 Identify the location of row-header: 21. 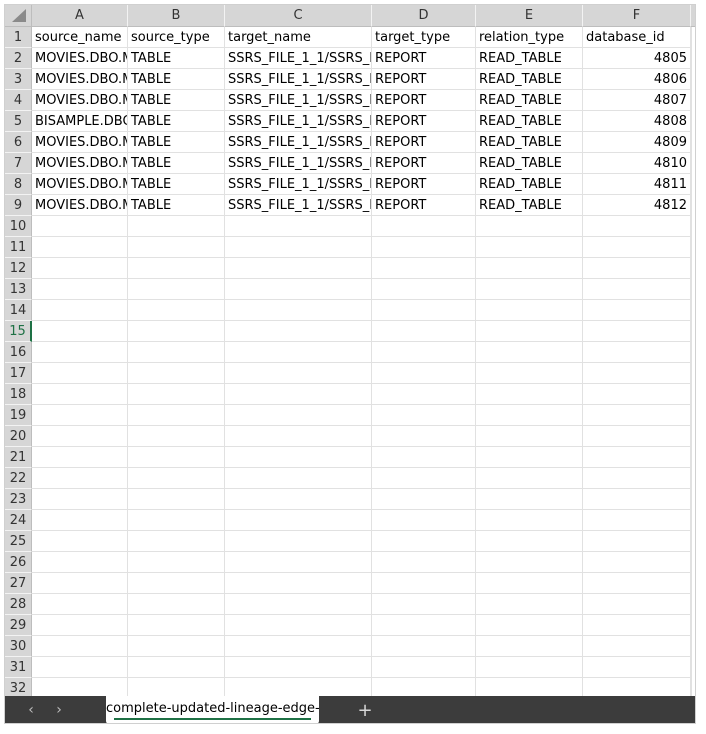
(18, 457).